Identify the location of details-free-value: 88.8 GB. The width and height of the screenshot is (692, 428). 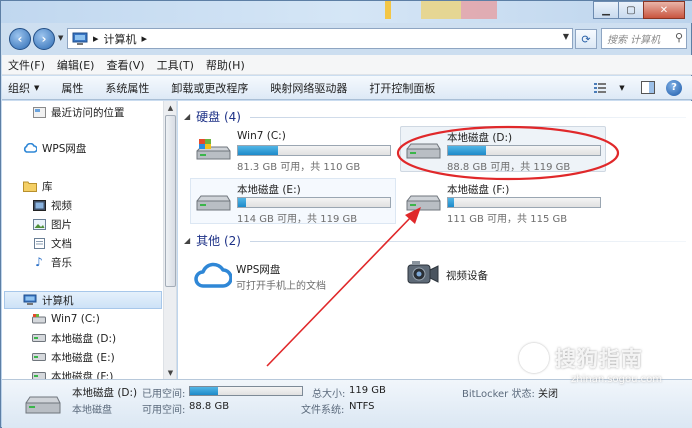
(209, 406).